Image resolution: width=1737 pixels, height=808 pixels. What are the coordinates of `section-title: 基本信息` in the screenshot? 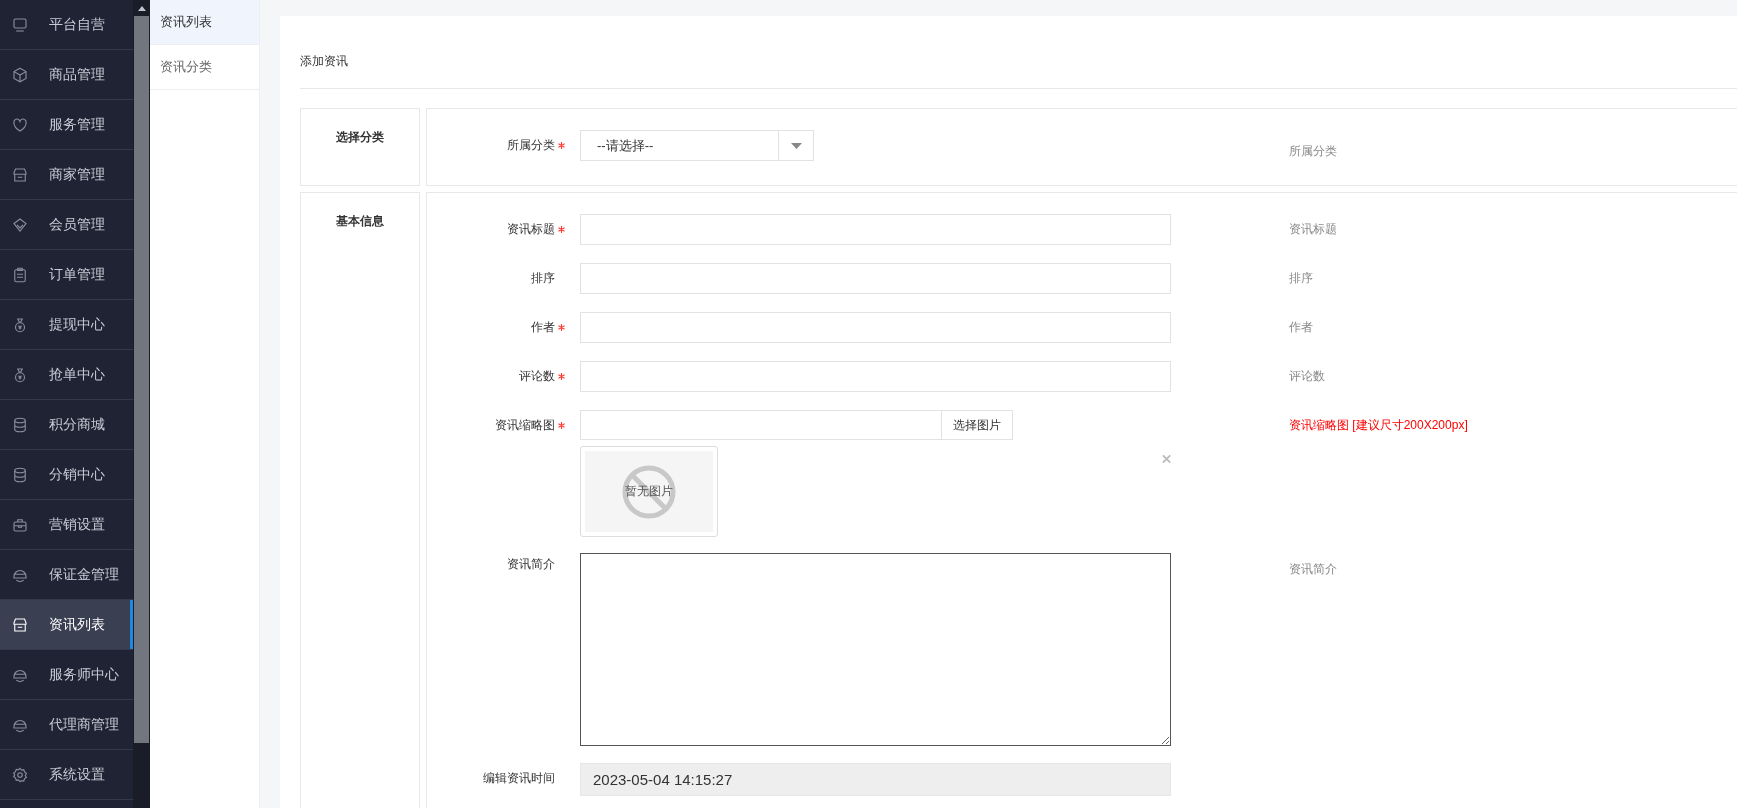 It's located at (360, 500).